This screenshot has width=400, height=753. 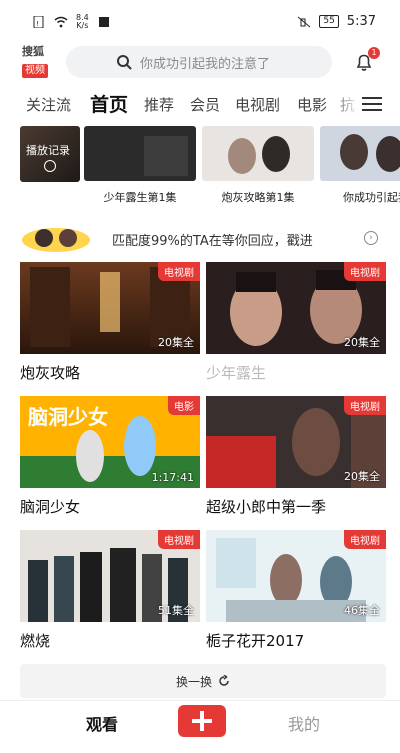 I want to click on search-placeholder: 你成功引起我的注意了, so click(x=205, y=64).